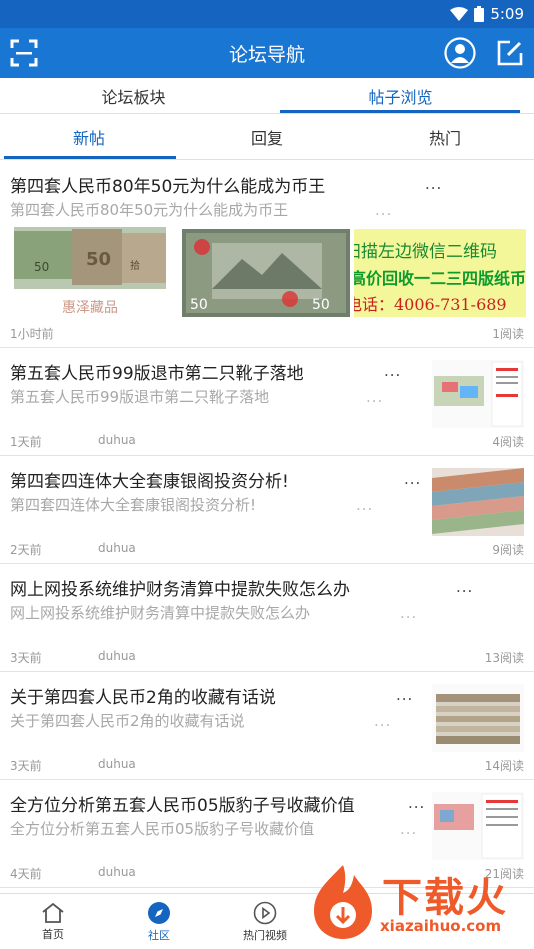 The image size is (534, 949). What do you see at coordinates (26, 442) in the screenshot?
I see `post-time: 1天前` at bounding box center [26, 442].